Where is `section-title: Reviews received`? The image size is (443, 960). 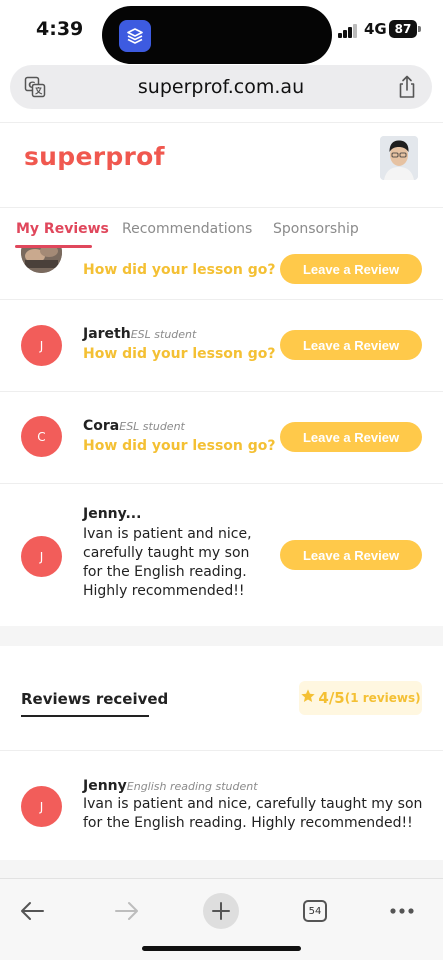 section-title: Reviews received is located at coordinates (95, 699).